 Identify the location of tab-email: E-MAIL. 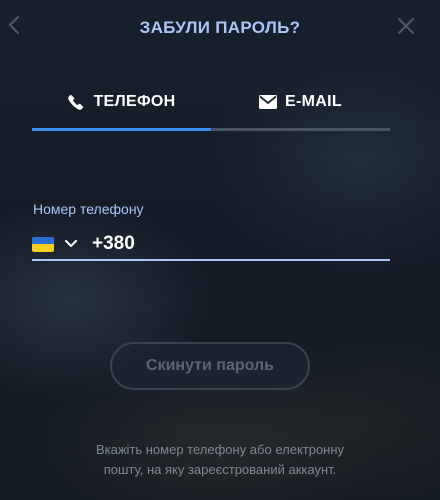
(300, 108).